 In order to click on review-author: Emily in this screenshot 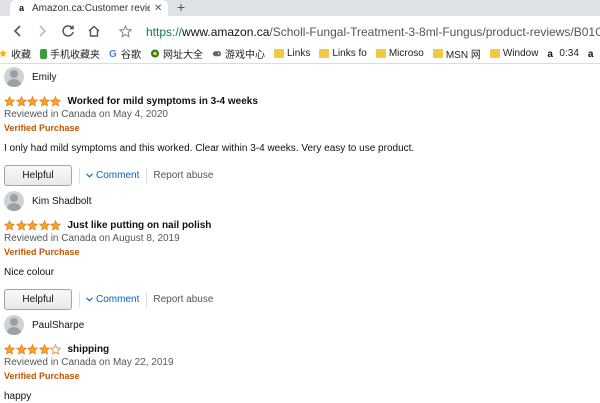, I will do `click(299, 77)`.